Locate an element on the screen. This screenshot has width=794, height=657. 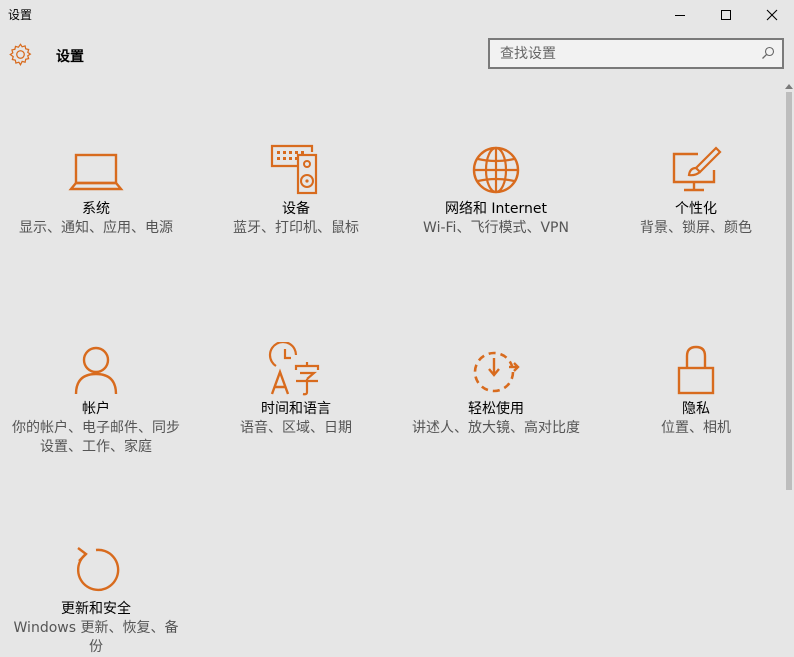
tile-accounts: 帐户 你的帐户、电子邮件、同步设置、工作、家庭 is located at coordinates (96, 399).